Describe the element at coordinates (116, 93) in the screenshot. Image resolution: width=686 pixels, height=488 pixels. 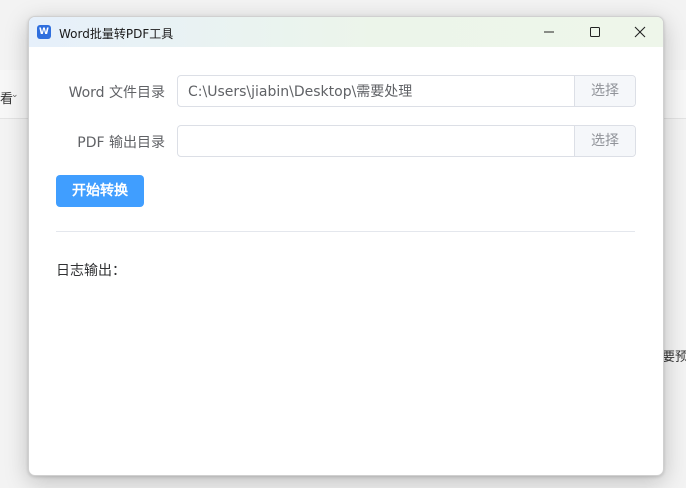
I see `word-dir-label: Word 文件目录` at that location.